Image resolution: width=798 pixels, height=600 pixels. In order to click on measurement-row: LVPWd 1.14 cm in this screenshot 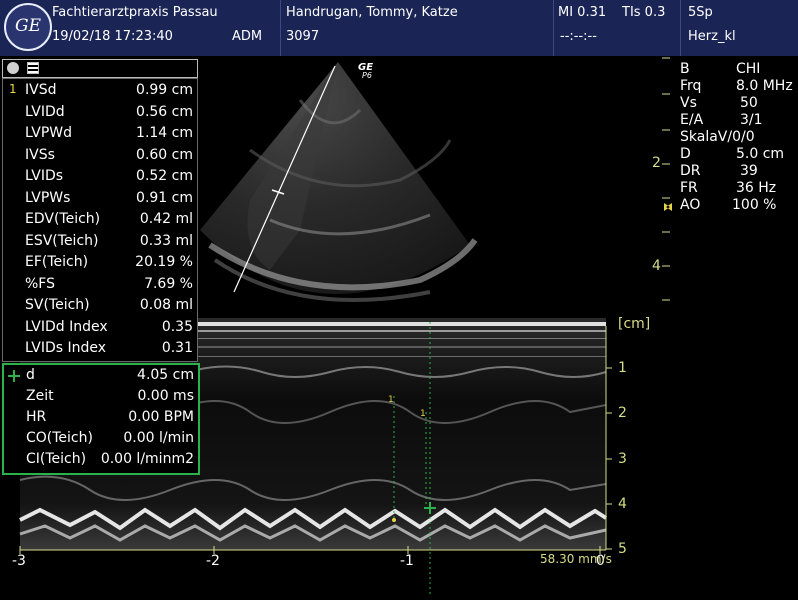, I will do `click(100, 134)`.